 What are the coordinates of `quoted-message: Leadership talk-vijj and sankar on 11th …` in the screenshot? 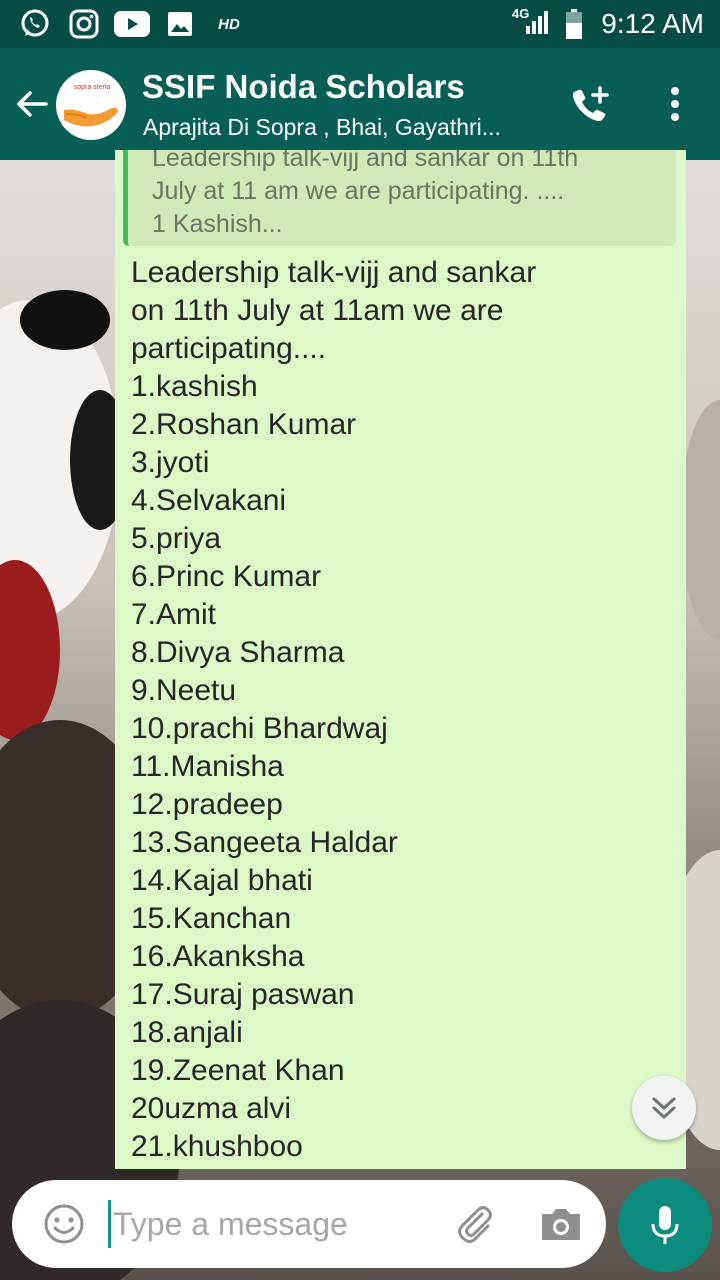 It's located at (399, 198).